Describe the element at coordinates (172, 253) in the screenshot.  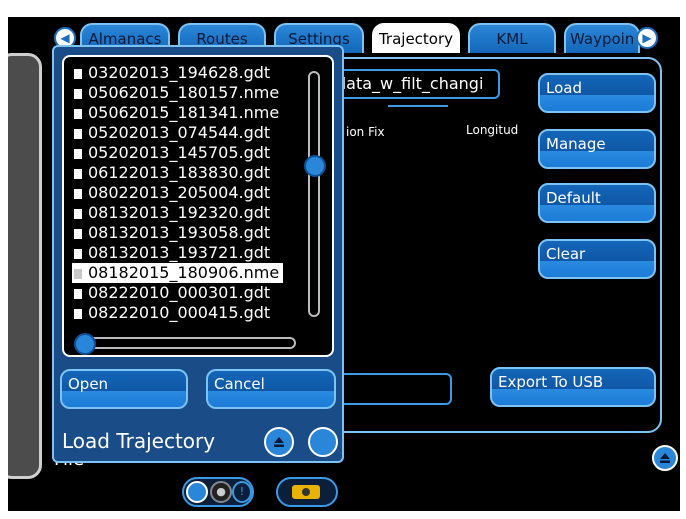
I see `list-item: 08132013_193721.gdt` at that location.